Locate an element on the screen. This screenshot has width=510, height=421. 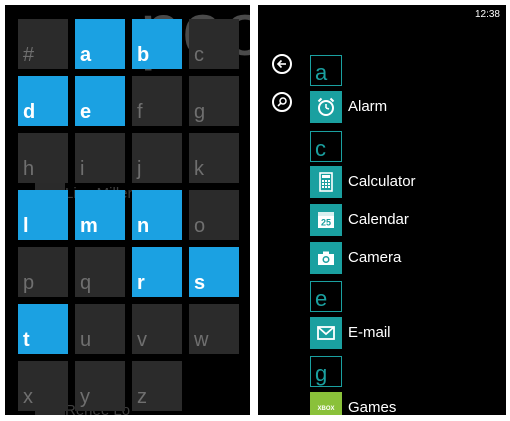
group-header-e: e is located at coordinates (326, 296).